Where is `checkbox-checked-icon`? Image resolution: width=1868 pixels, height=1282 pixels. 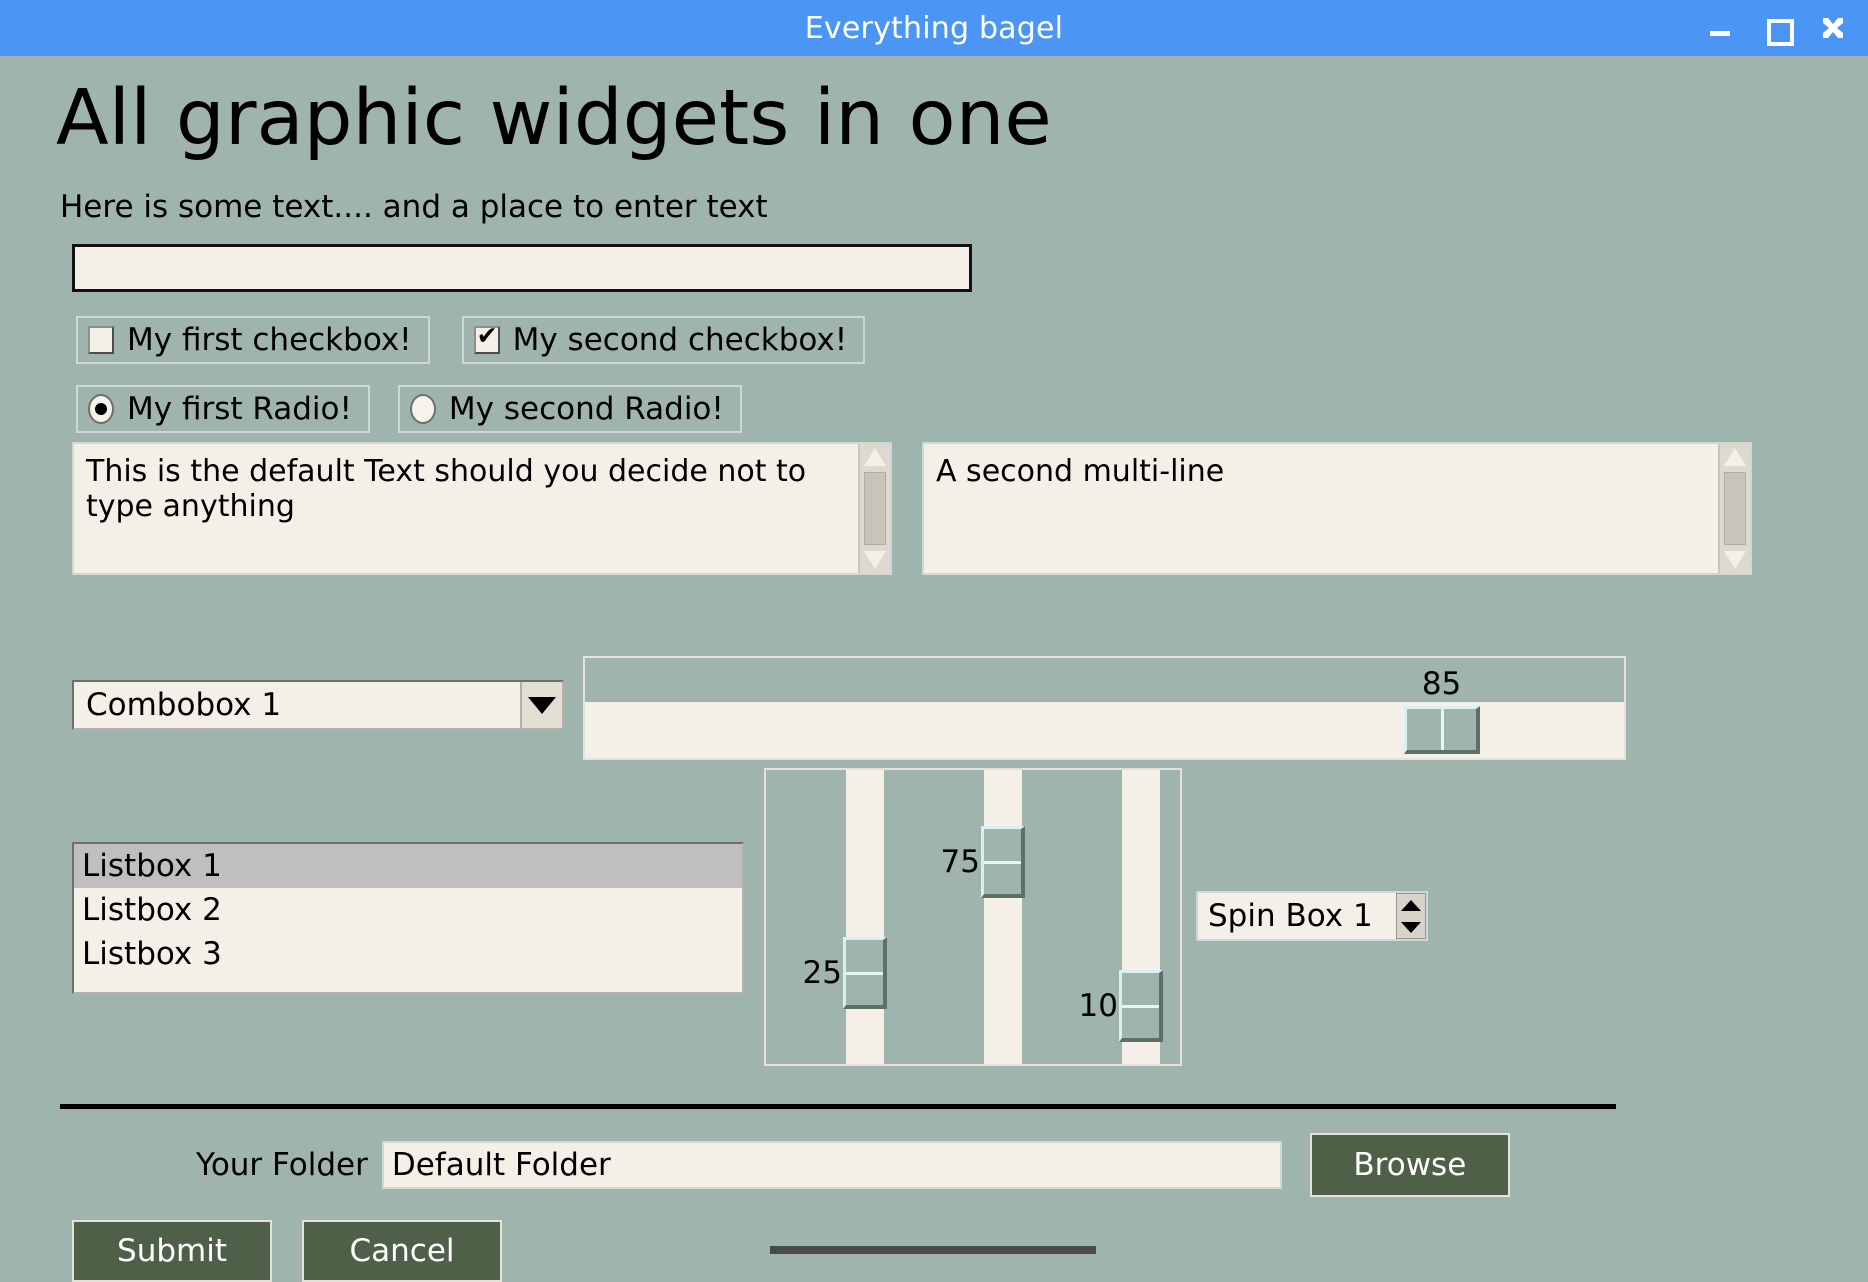 checkbox-checked-icon is located at coordinates (486, 338).